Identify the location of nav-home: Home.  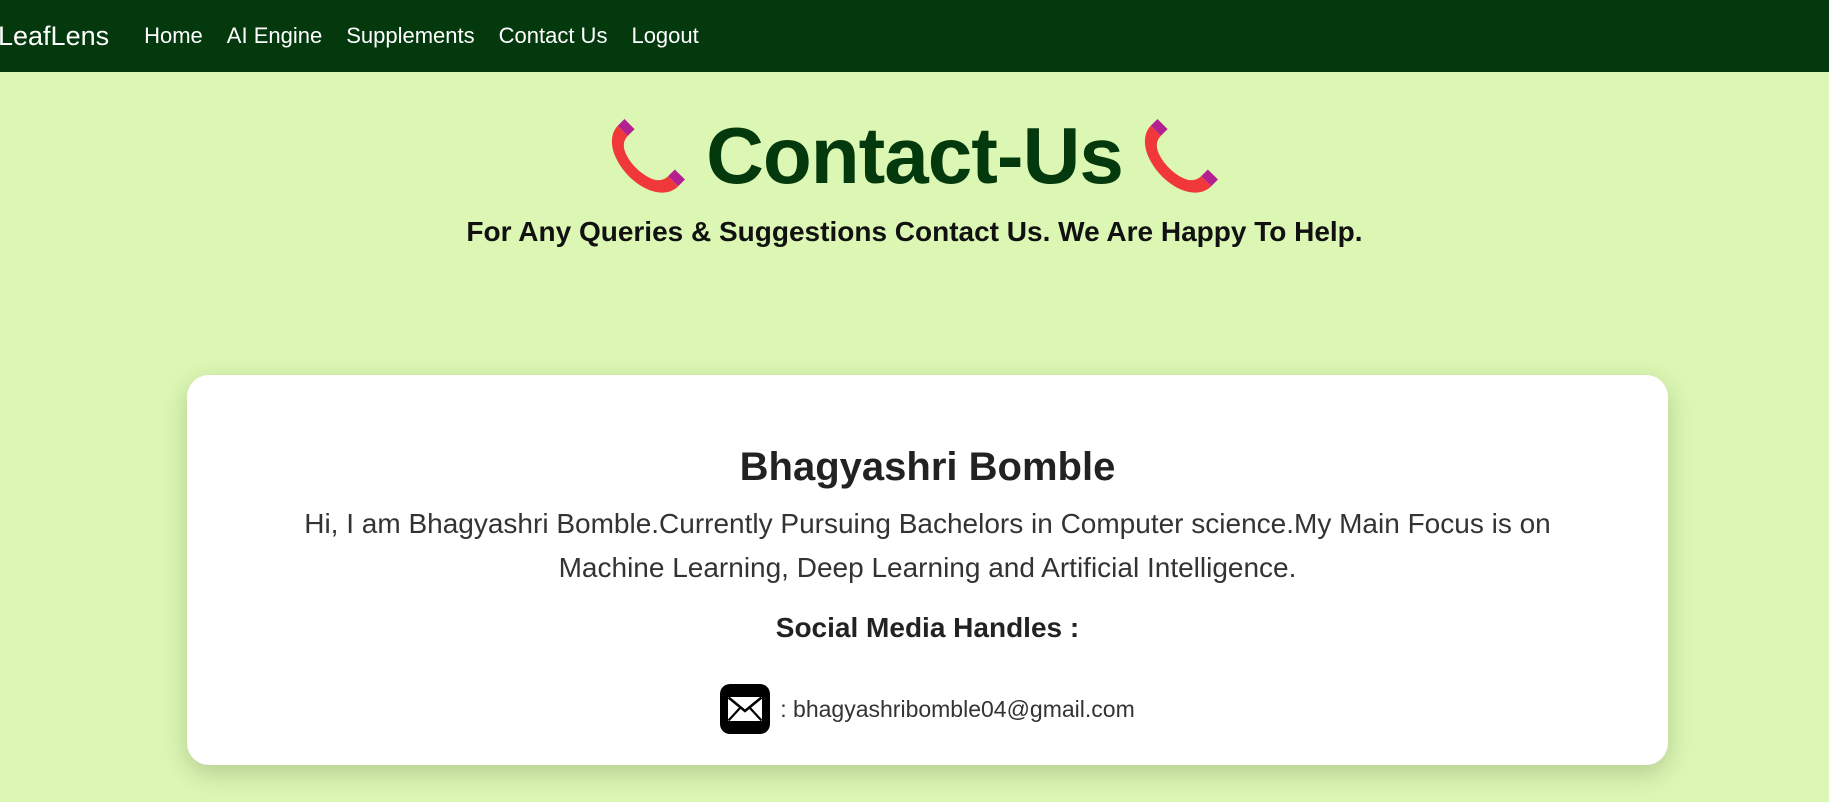
(173, 36).